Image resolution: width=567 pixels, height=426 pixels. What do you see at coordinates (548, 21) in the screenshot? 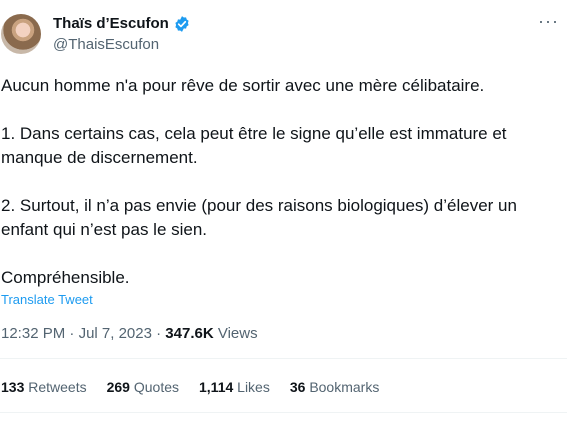
I see `more-options-icon: ···` at bounding box center [548, 21].